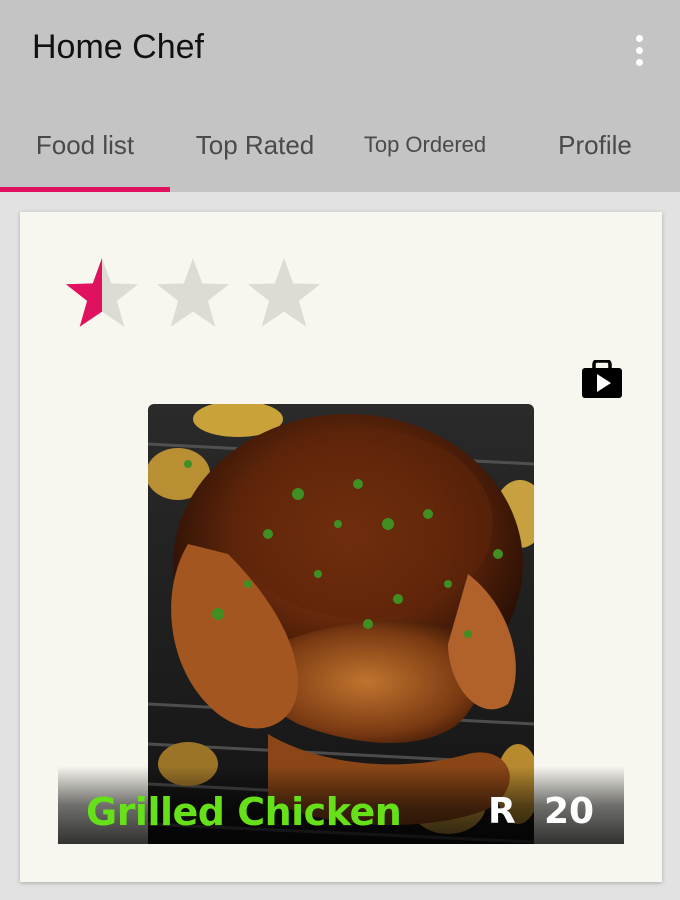  I want to click on food-name: Grilled Chicken, so click(244, 812).